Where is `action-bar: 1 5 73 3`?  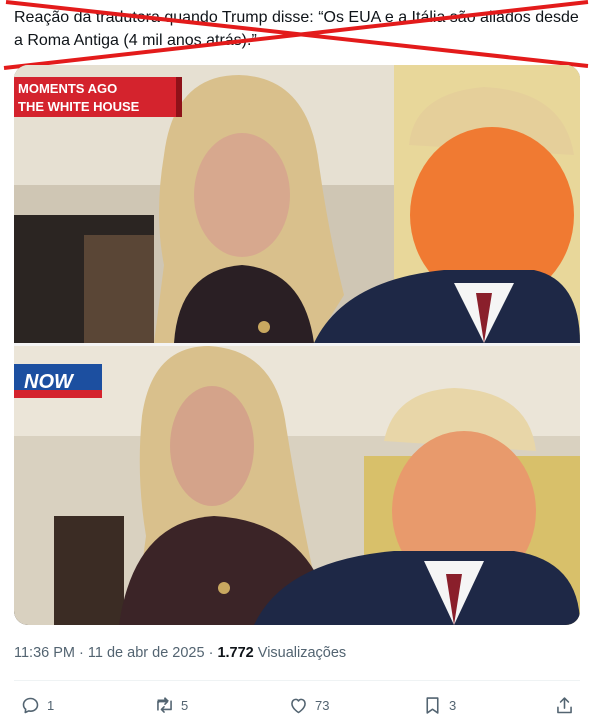
action-bar: 1 5 73 3 is located at coordinates (297, 705).